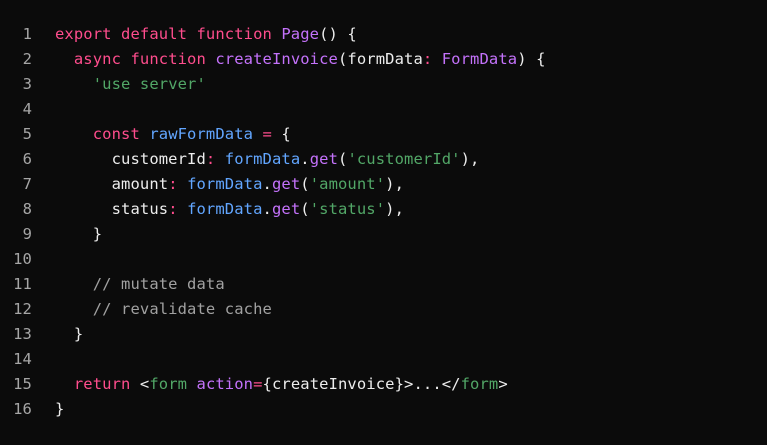 This screenshot has height=445, width=767. I want to click on code-token: async function, so click(144, 58).